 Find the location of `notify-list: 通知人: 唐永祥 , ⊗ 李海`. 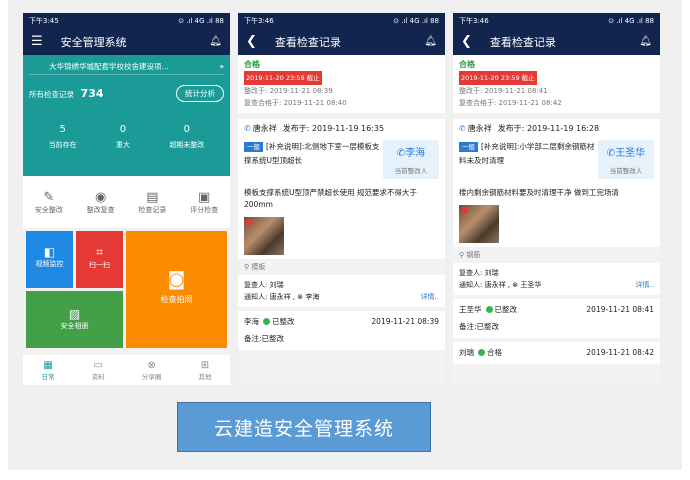

notify-list: 通知人: 唐永祥 , ⊗ 李海 is located at coordinates (282, 297).